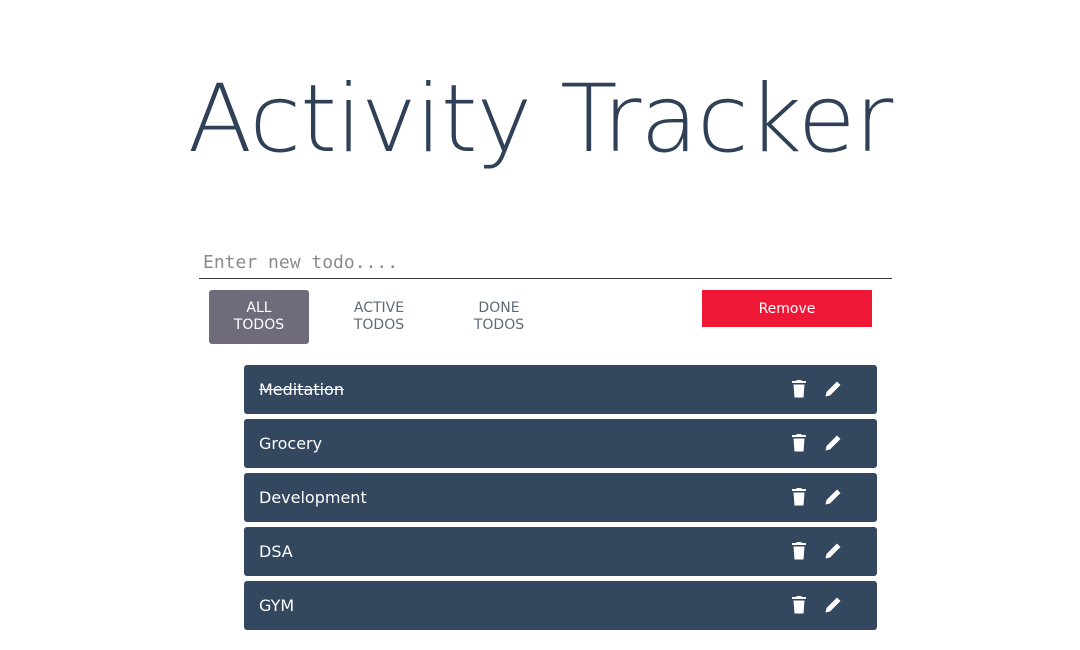 This screenshot has width=1080, height=650. I want to click on filter-active-todos-button: ACTIVE TODOS, so click(379, 317).